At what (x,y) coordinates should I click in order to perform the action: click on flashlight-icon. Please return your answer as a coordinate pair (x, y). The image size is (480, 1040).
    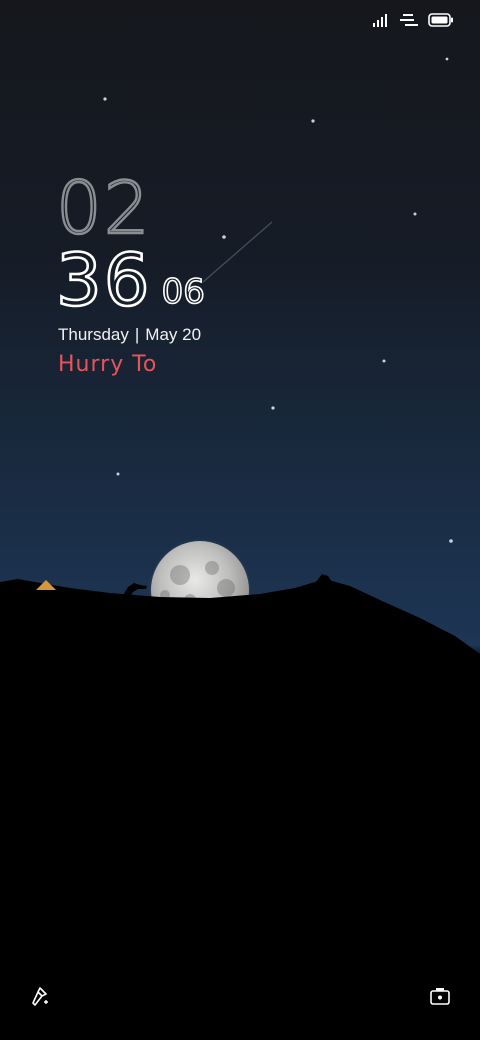
    Looking at the image, I should click on (40, 996).